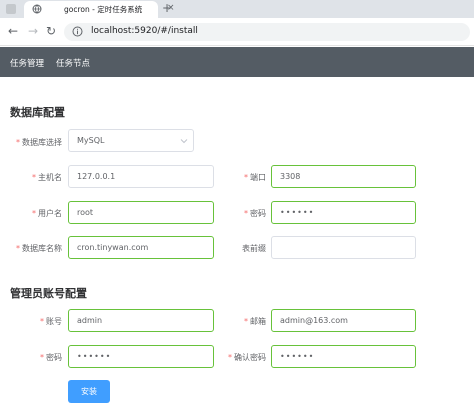  I want to click on email-label-text: 邮箱, so click(258, 321).